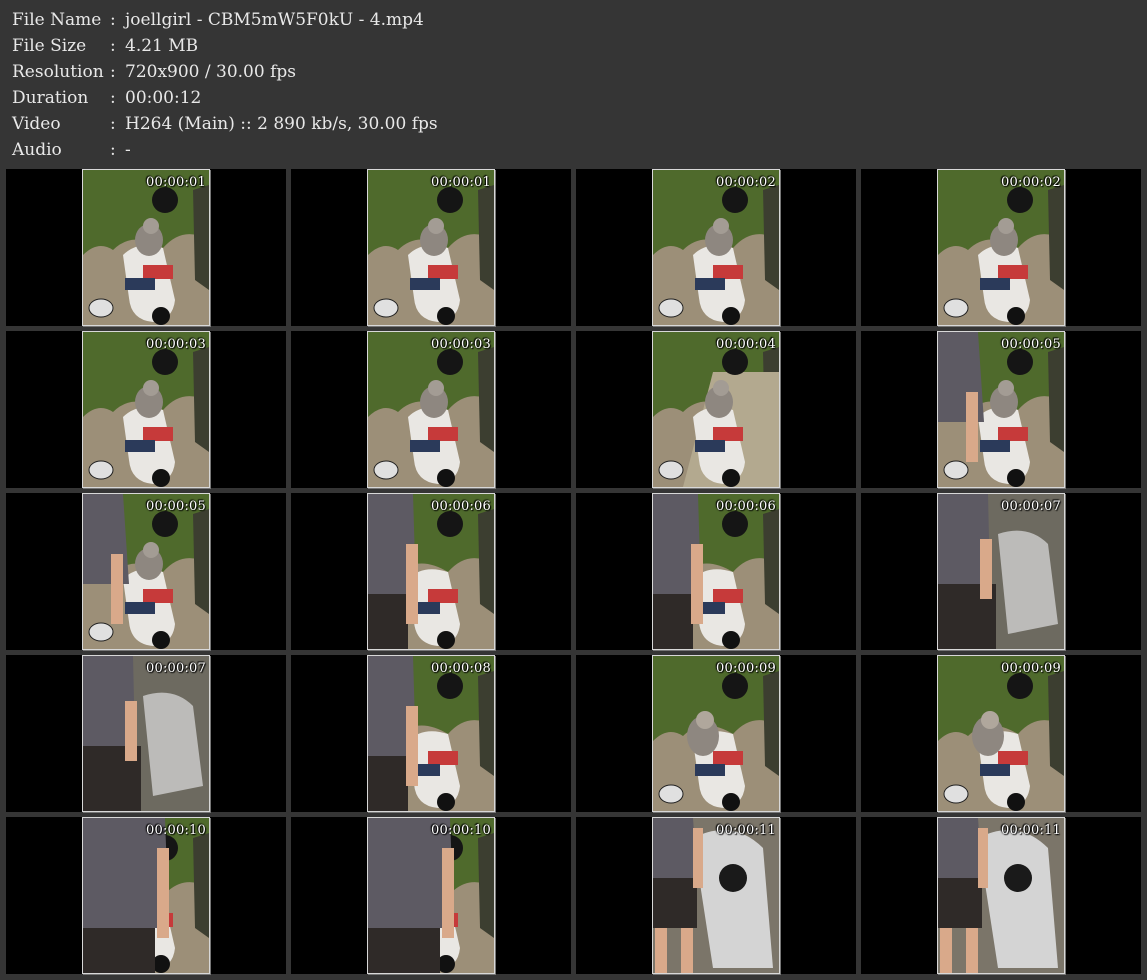 The image size is (1147, 980). What do you see at coordinates (274, 20) in the screenshot?
I see `info-value: joellgirl - CBM5mW5F0kU - 4.mp4` at bounding box center [274, 20].